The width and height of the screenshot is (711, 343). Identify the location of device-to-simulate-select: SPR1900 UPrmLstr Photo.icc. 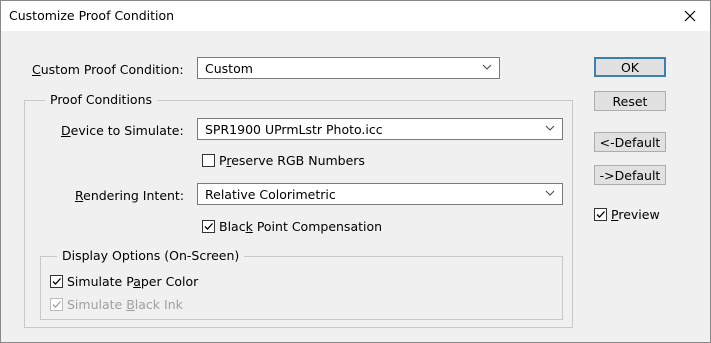
(380, 129).